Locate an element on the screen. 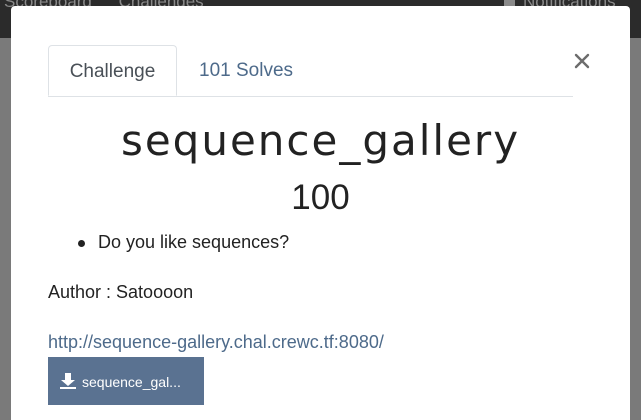 This screenshot has width=641, height=420. close-icon is located at coordinates (582, 61).